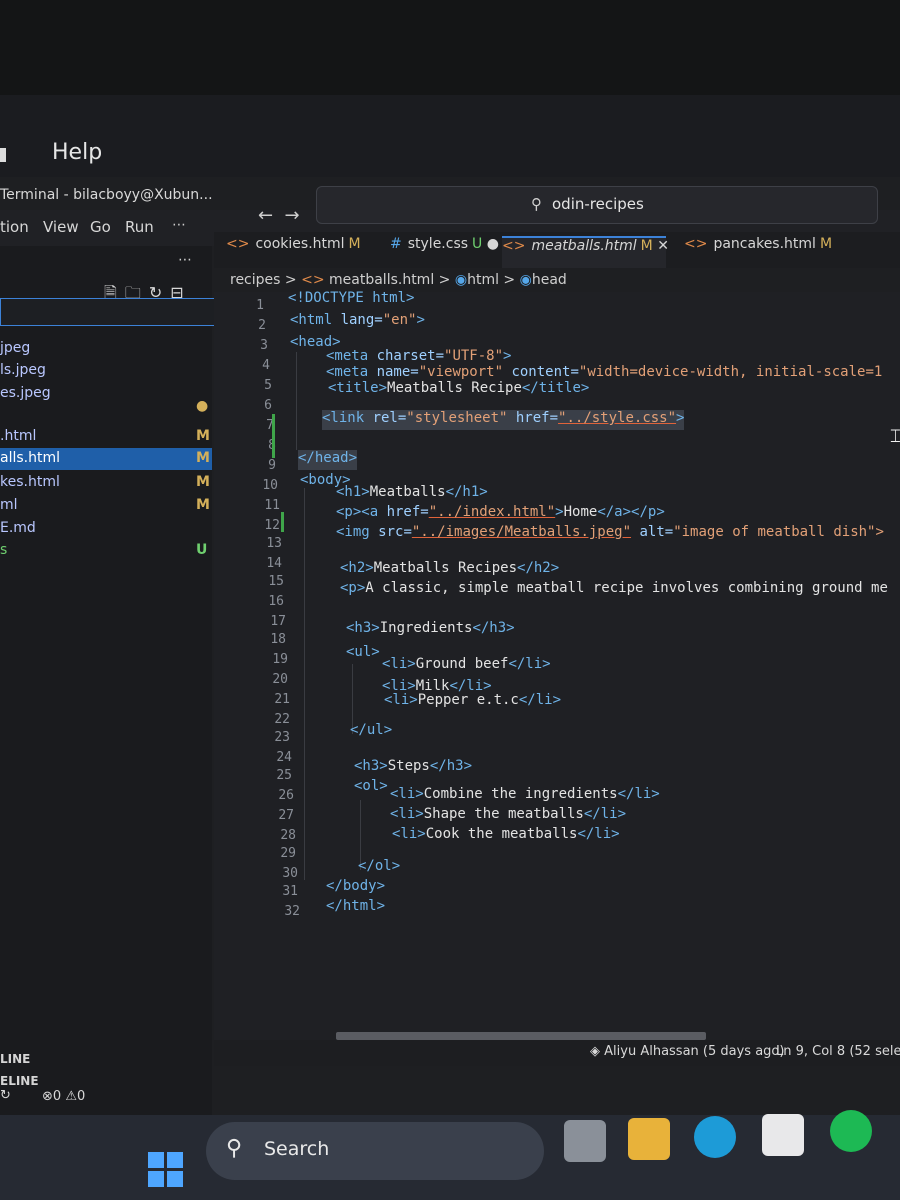 Image resolution: width=900 pixels, height=1200 pixels. Describe the element at coordinates (450, 47) in the screenshot. I see `monitor-bezel` at that location.